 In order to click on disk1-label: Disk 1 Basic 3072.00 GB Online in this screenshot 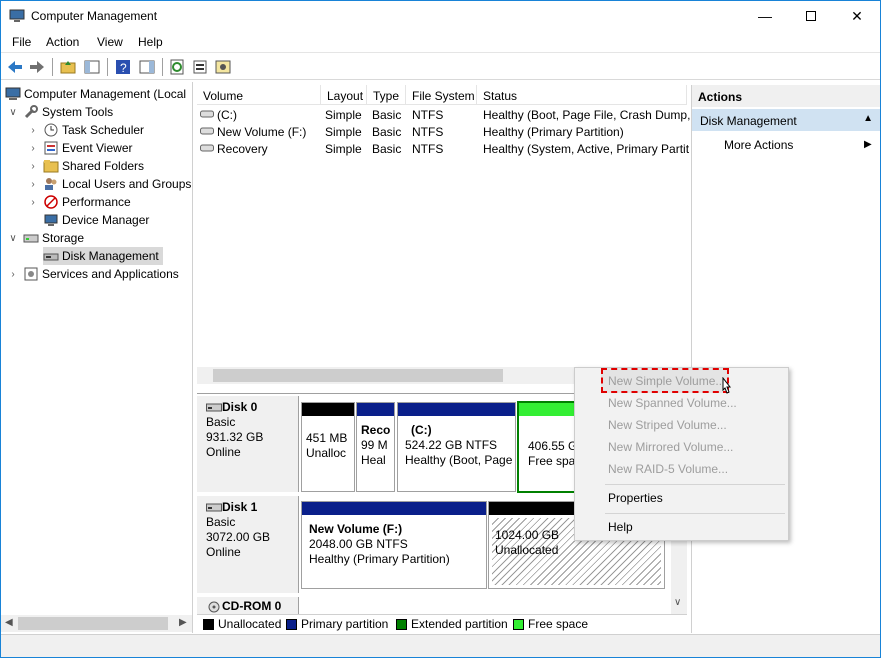, I will do `click(248, 544)`.